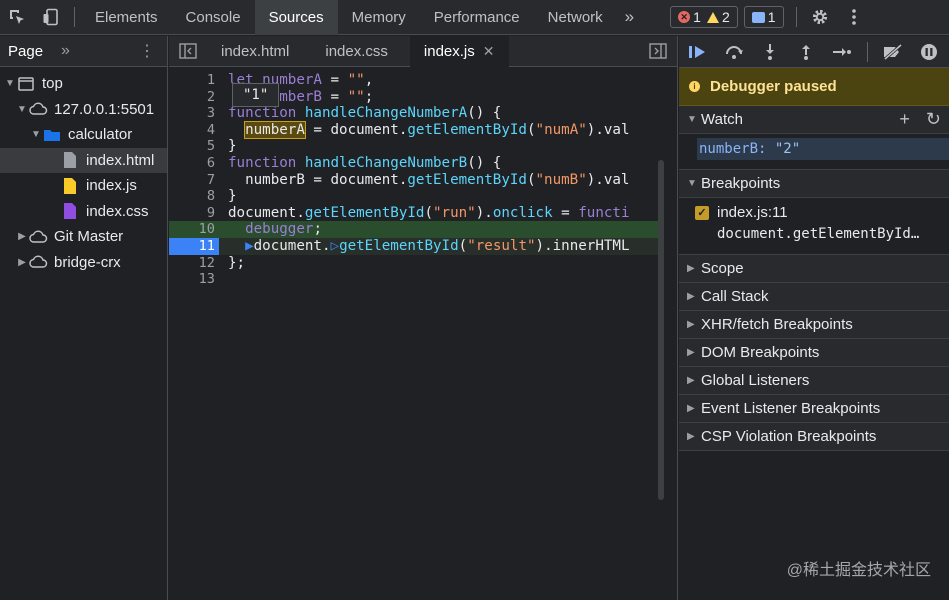 This screenshot has height=600, width=949. I want to click on line-number: 10, so click(194, 229).